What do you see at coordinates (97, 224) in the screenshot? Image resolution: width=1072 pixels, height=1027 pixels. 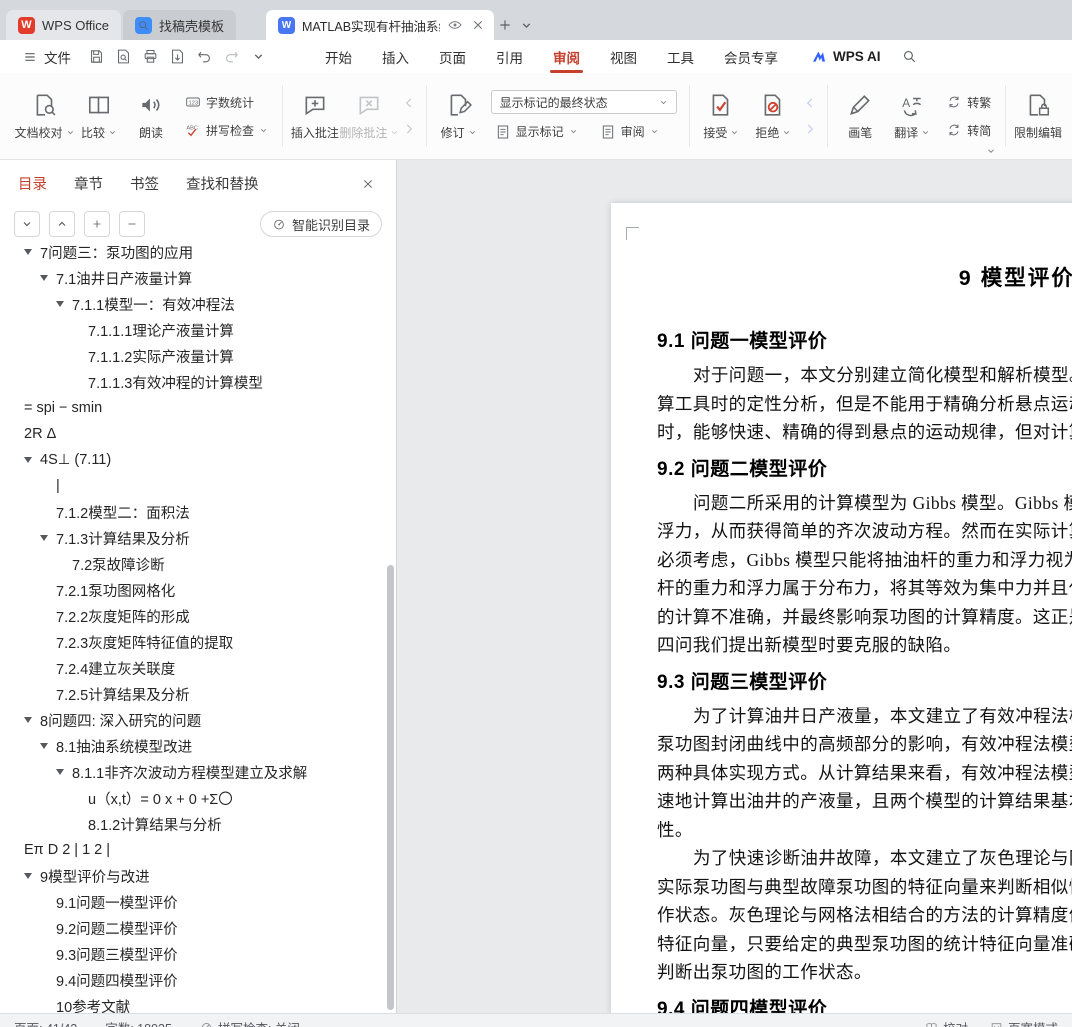 I see `promote-button` at bounding box center [97, 224].